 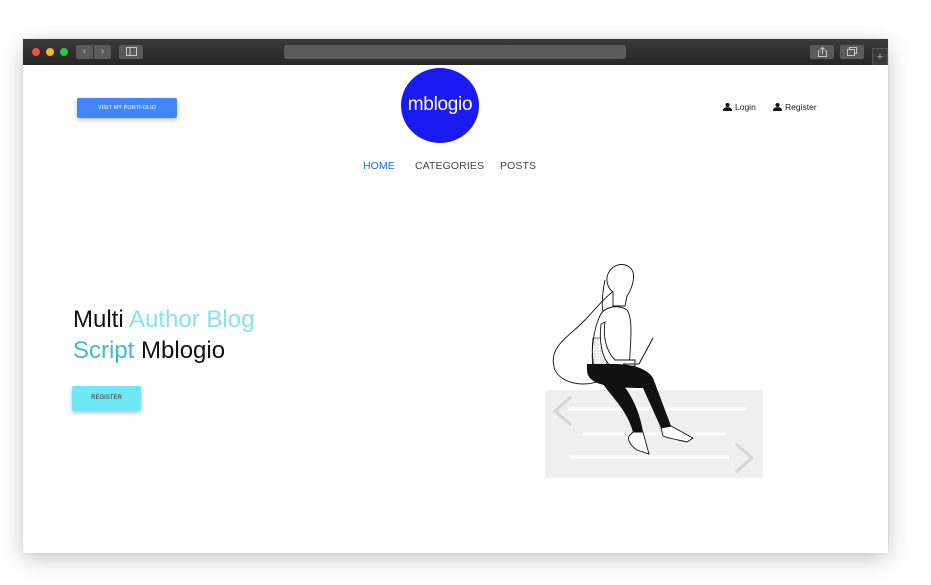 I want to click on register-label: Register, so click(x=801, y=107).